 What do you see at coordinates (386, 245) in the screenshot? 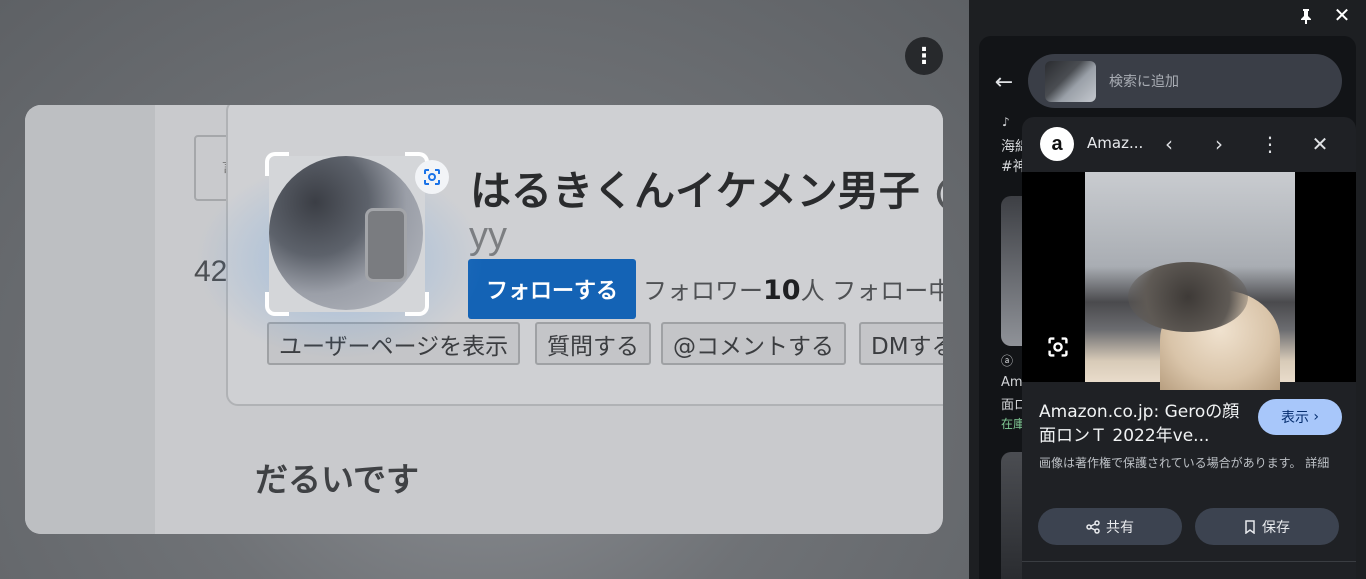
I see `avatar-phone-shape` at bounding box center [386, 245].